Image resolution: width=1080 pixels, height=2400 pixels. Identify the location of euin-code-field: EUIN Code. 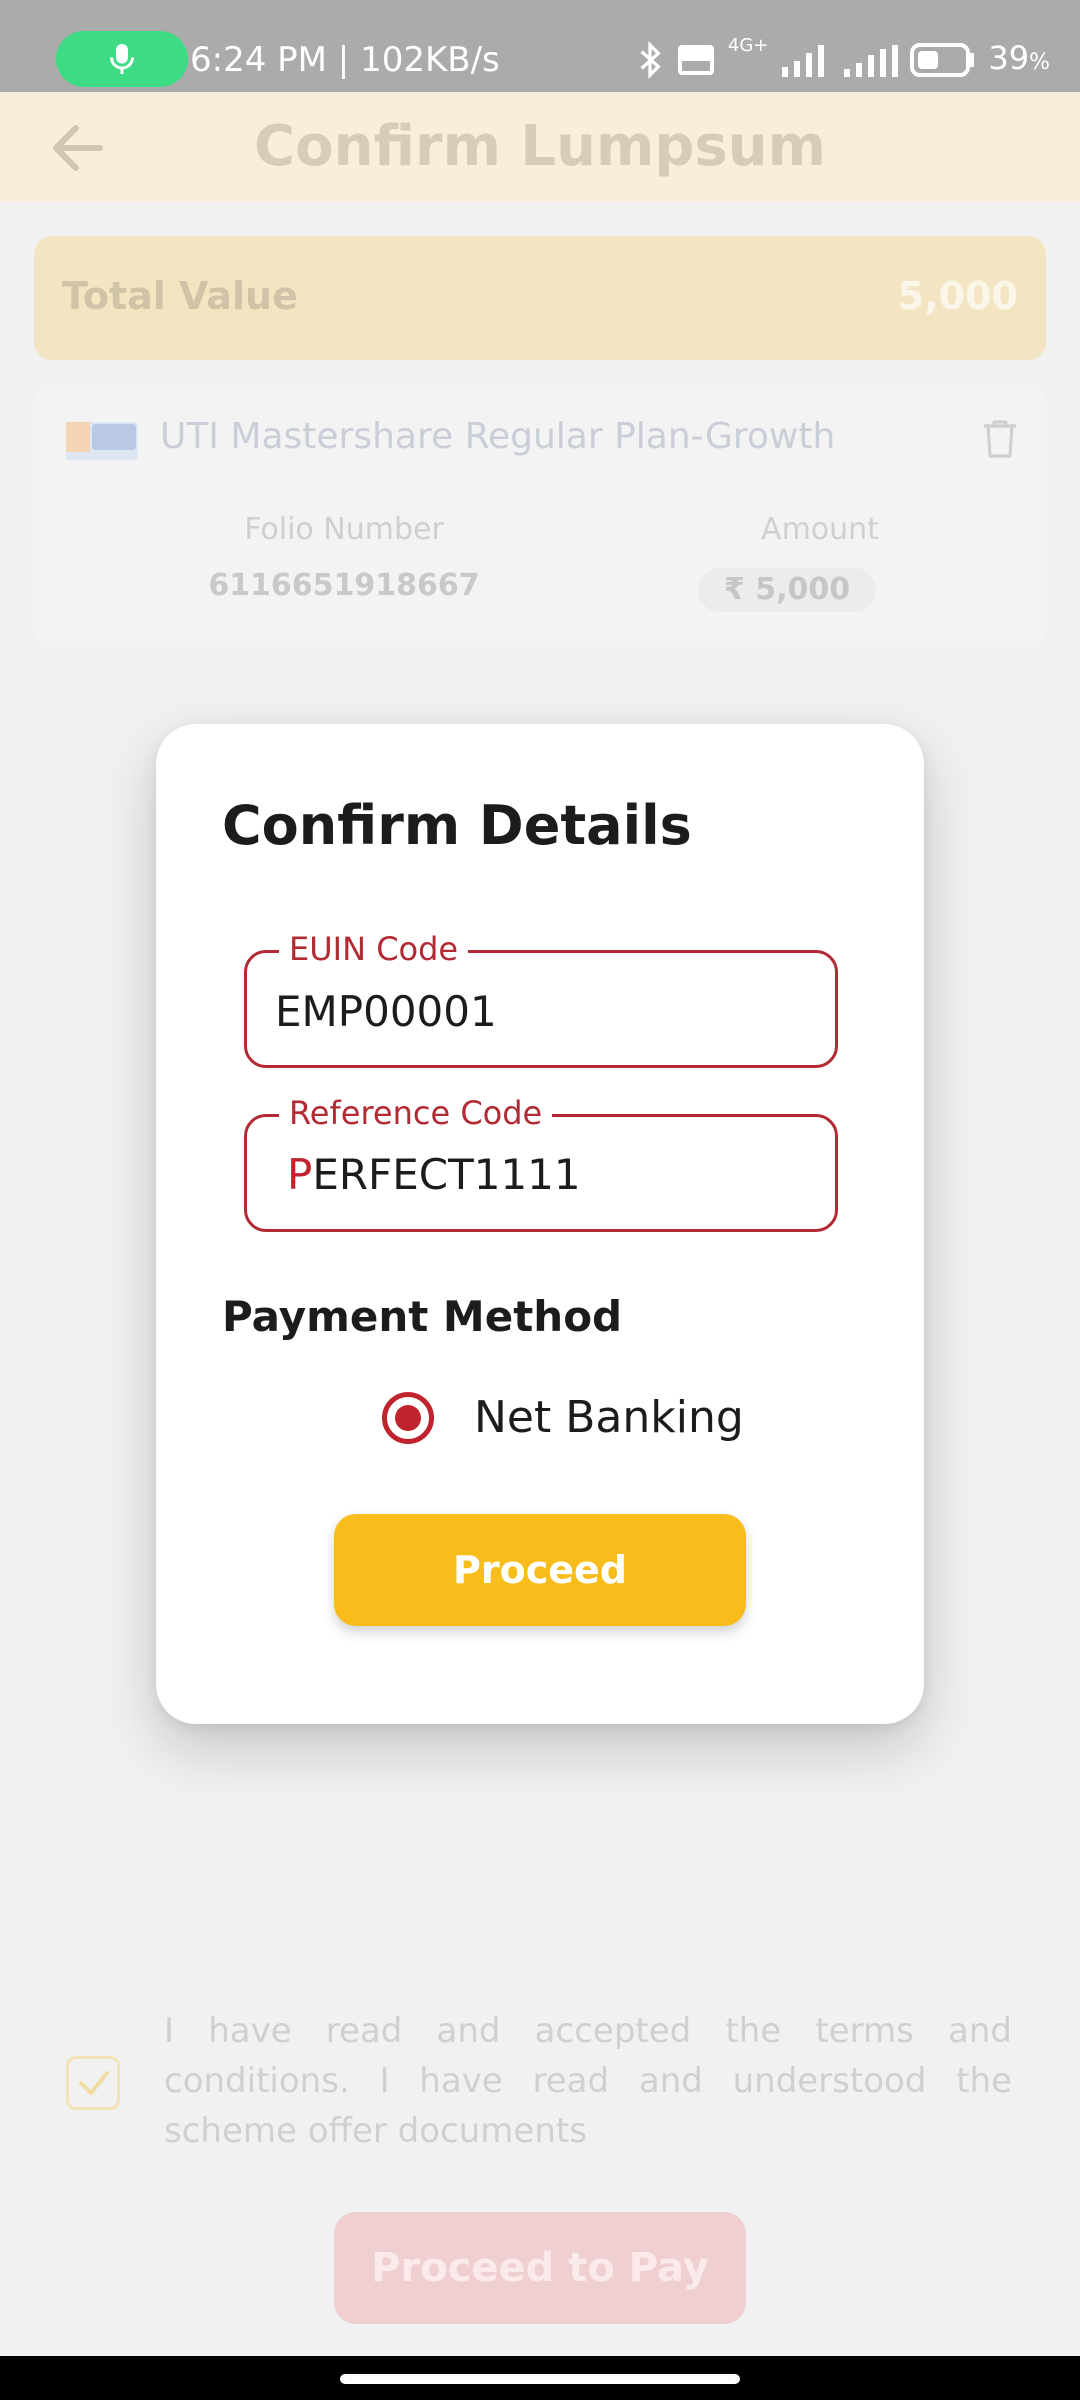
(541, 997).